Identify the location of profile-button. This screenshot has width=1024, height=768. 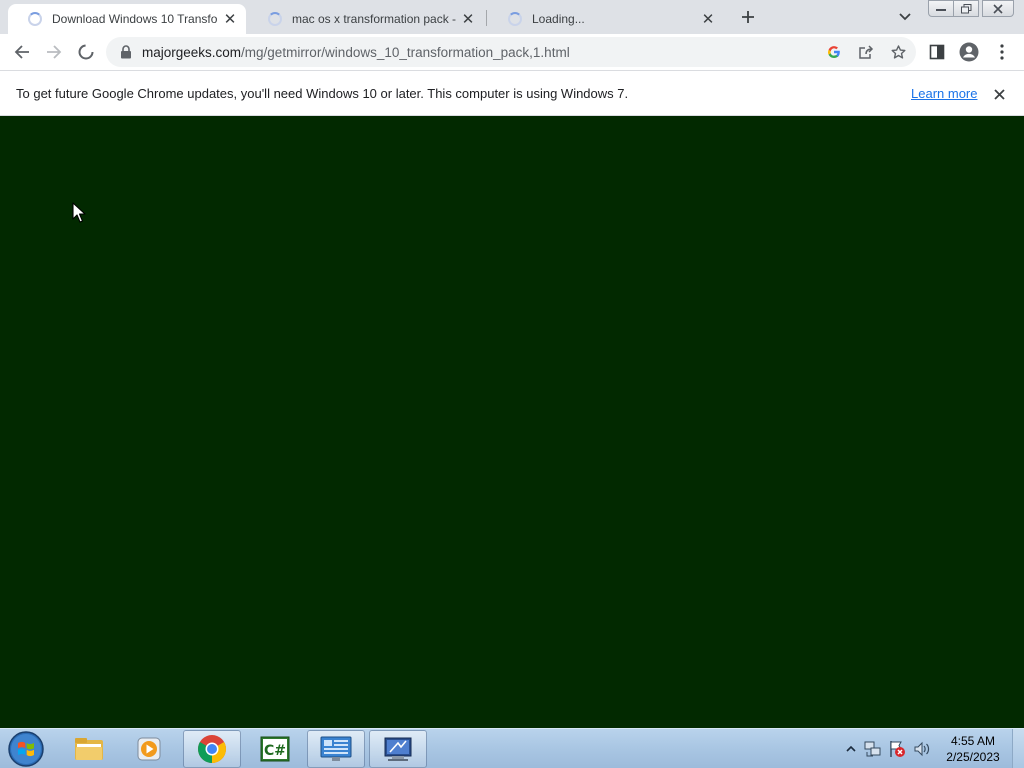
(969, 52).